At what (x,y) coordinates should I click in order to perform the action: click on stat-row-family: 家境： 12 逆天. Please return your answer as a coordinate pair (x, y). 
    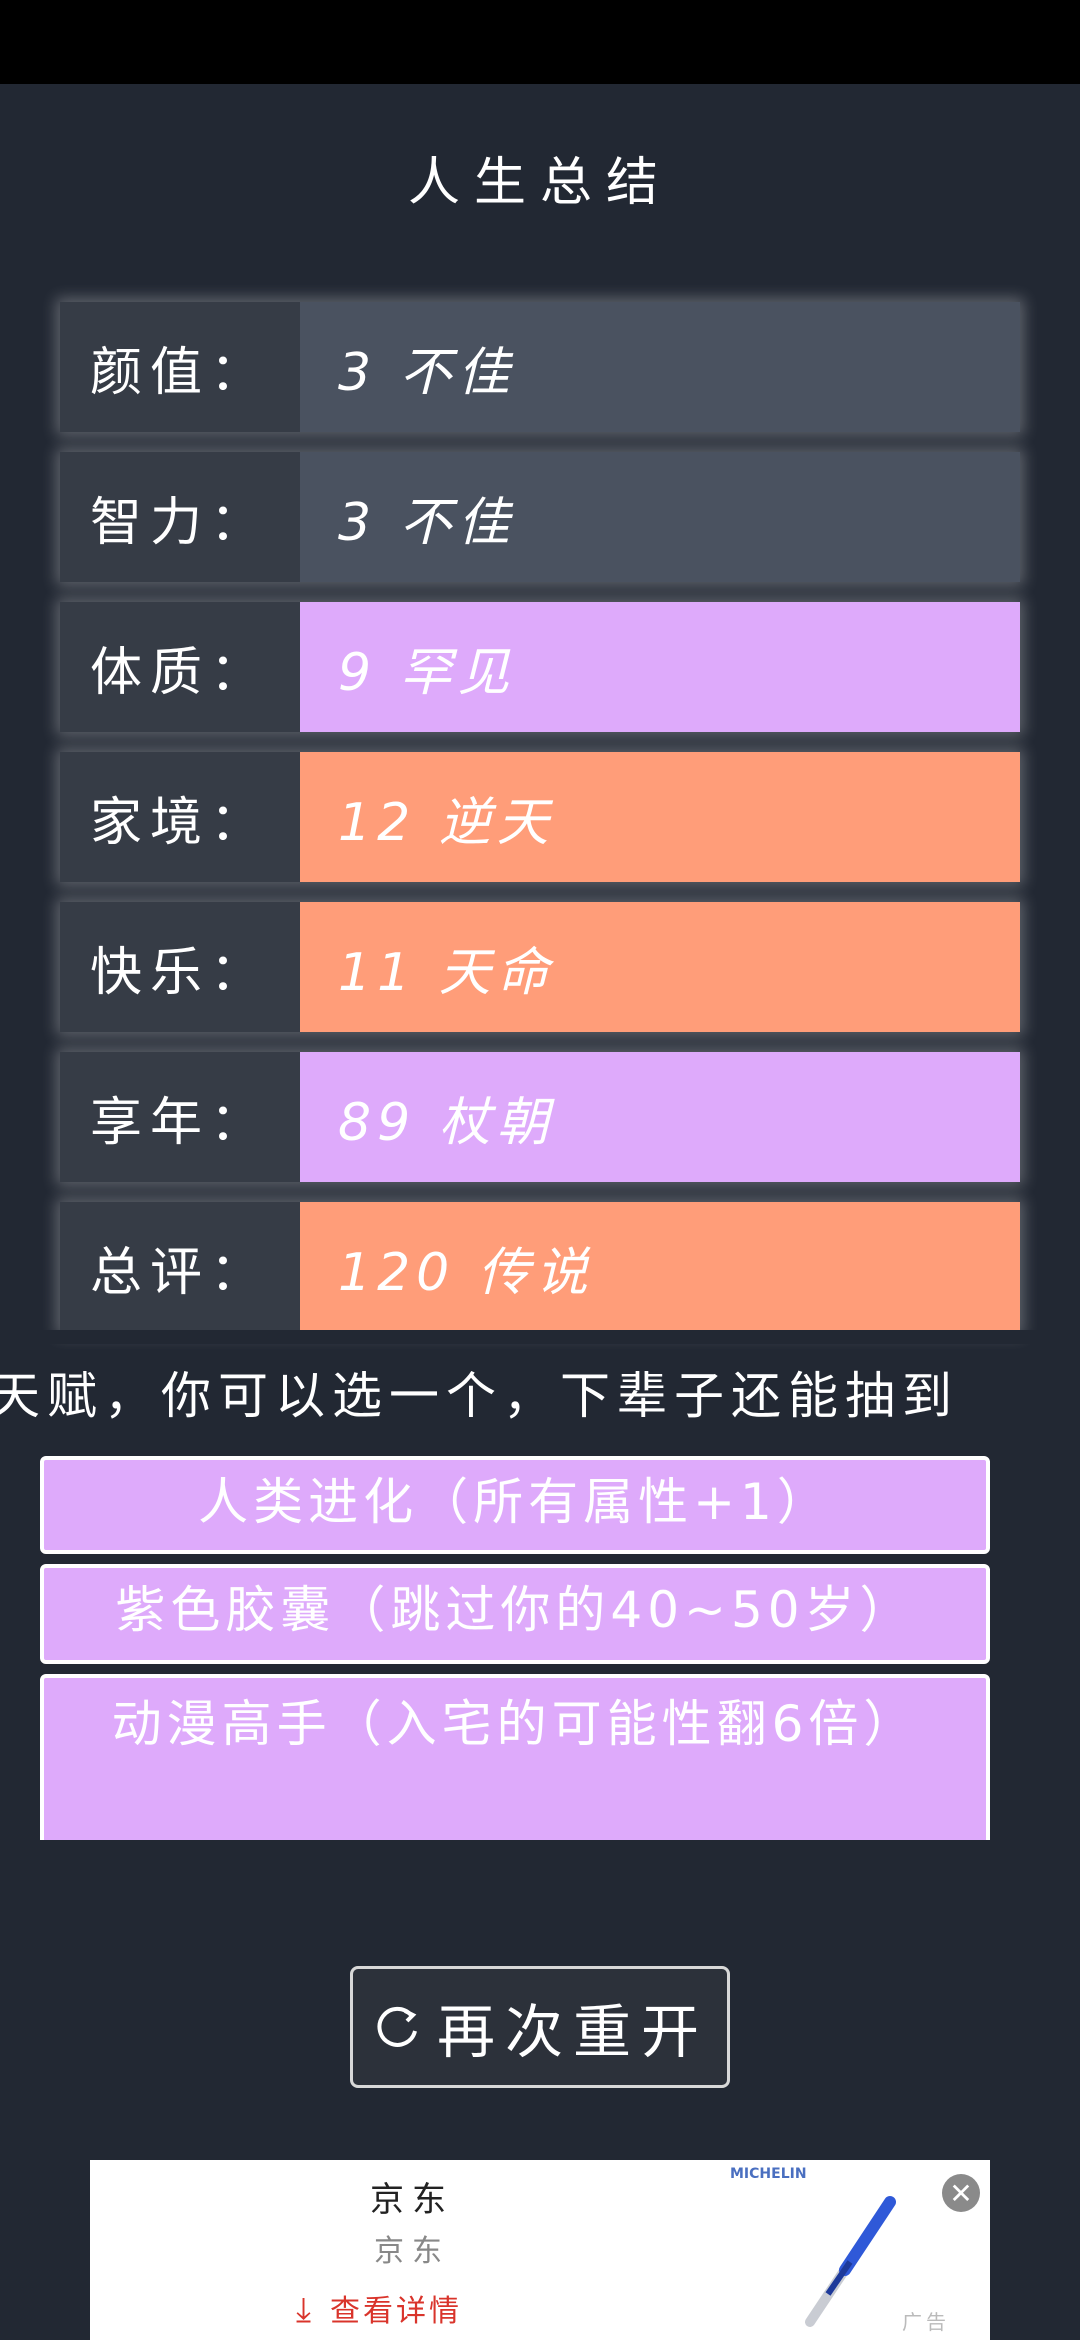
    Looking at the image, I should click on (540, 817).